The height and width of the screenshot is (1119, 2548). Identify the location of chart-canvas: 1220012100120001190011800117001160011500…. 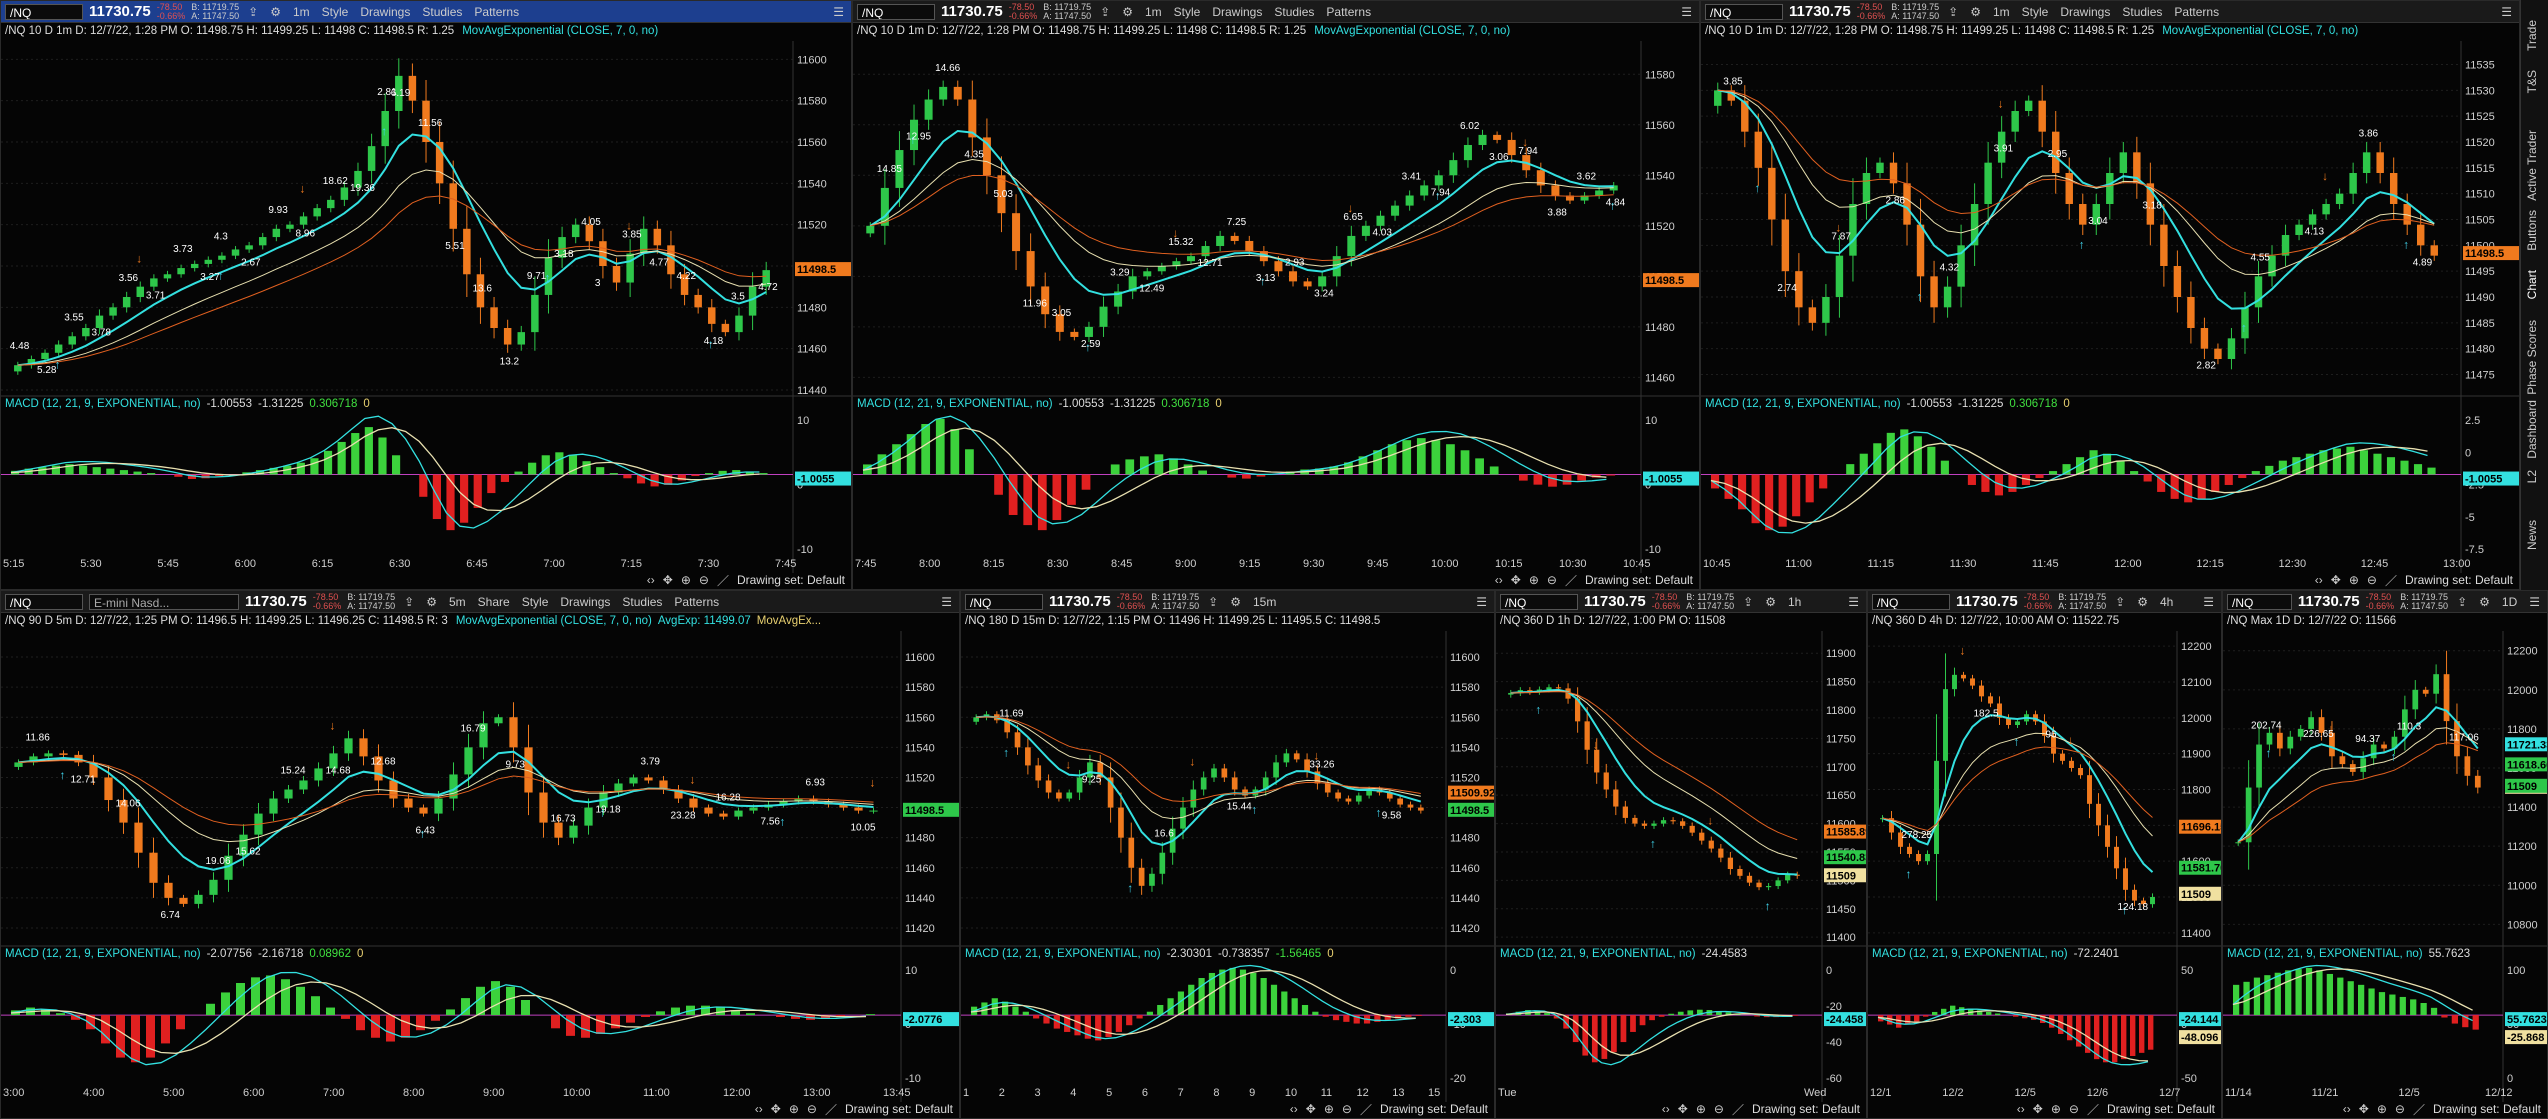
(2045, 866).